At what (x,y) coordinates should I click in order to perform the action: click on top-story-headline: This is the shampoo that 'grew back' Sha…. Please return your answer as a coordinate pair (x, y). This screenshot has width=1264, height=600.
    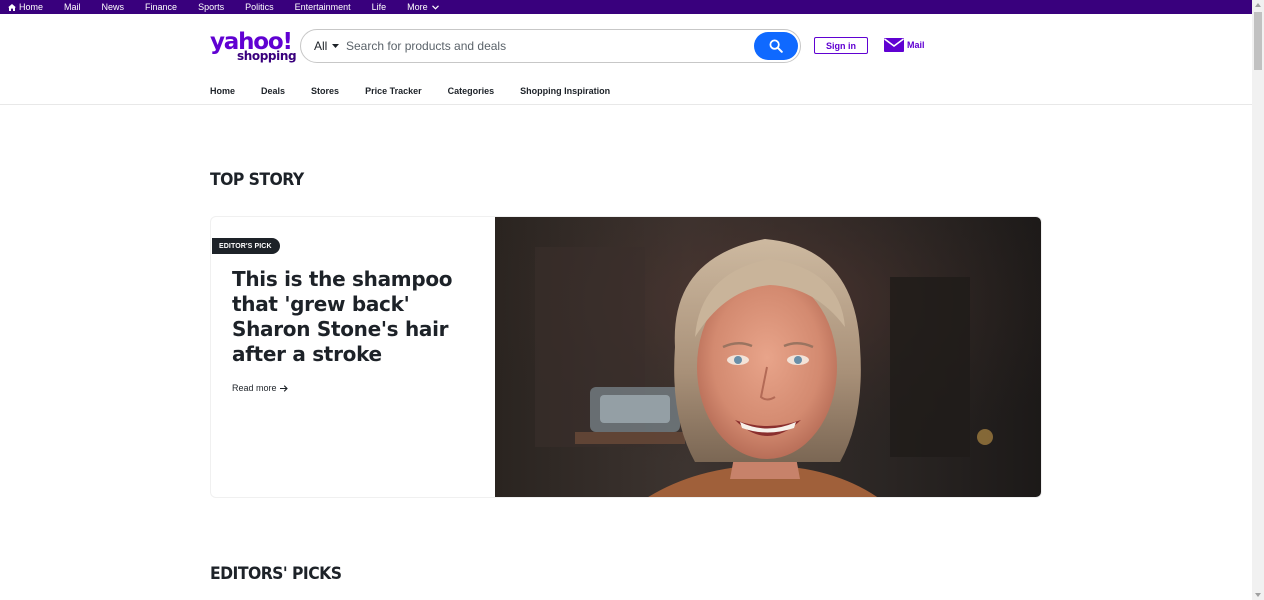
    Looking at the image, I should click on (352, 317).